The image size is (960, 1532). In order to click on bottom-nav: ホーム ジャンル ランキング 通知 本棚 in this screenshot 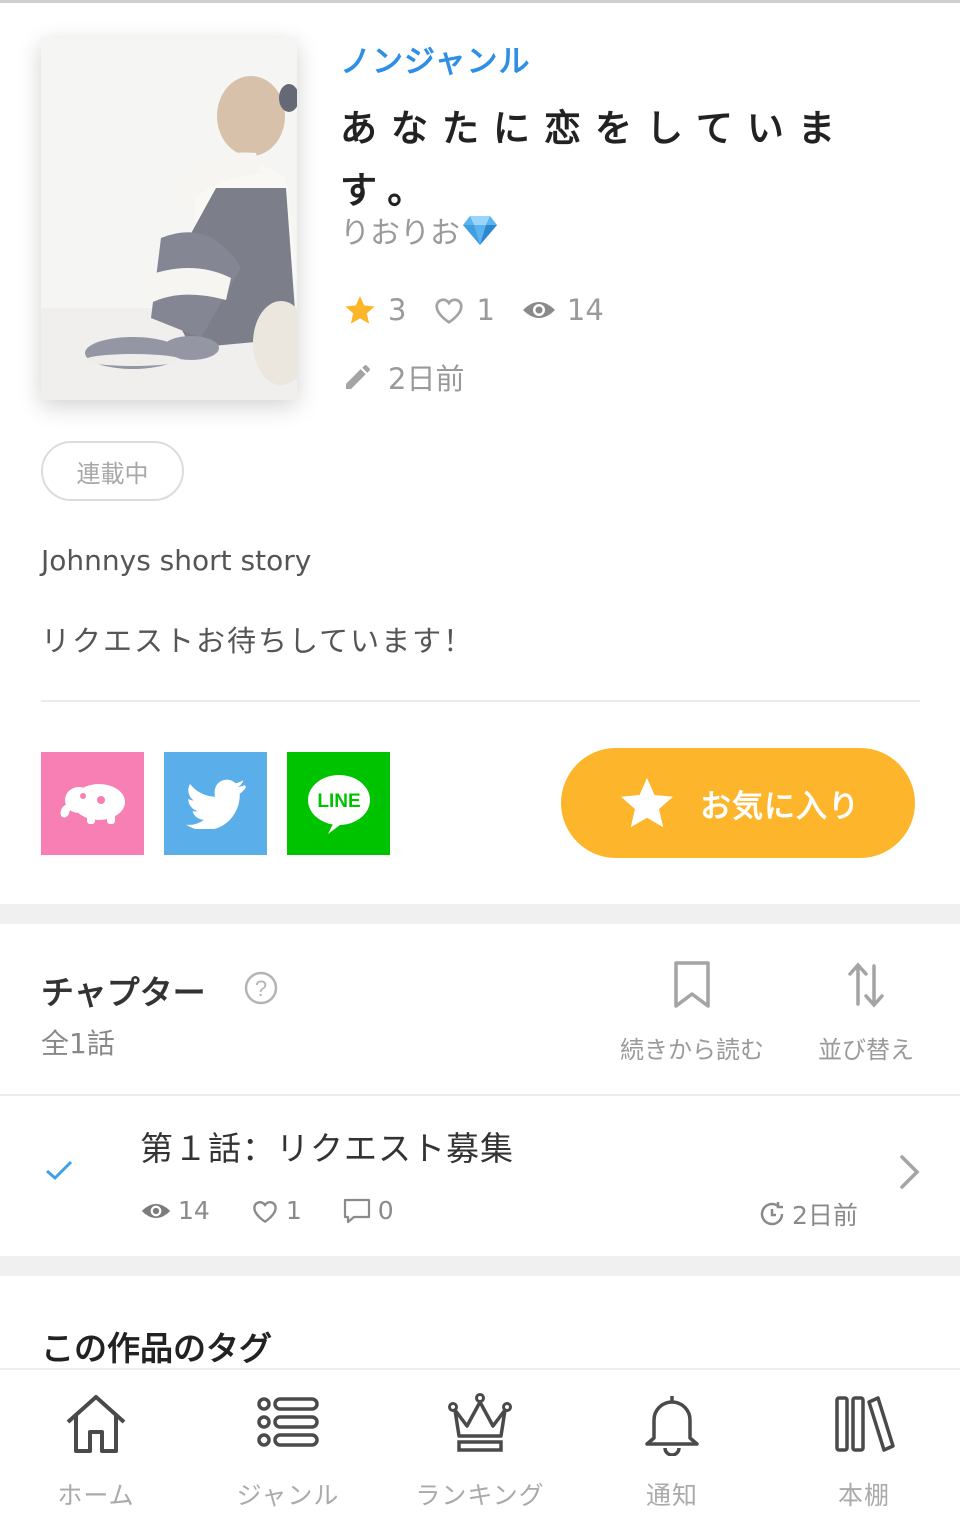, I will do `click(480, 1450)`.